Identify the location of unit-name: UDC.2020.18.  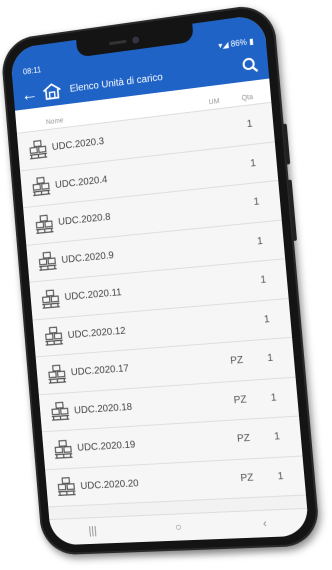
(148, 406).